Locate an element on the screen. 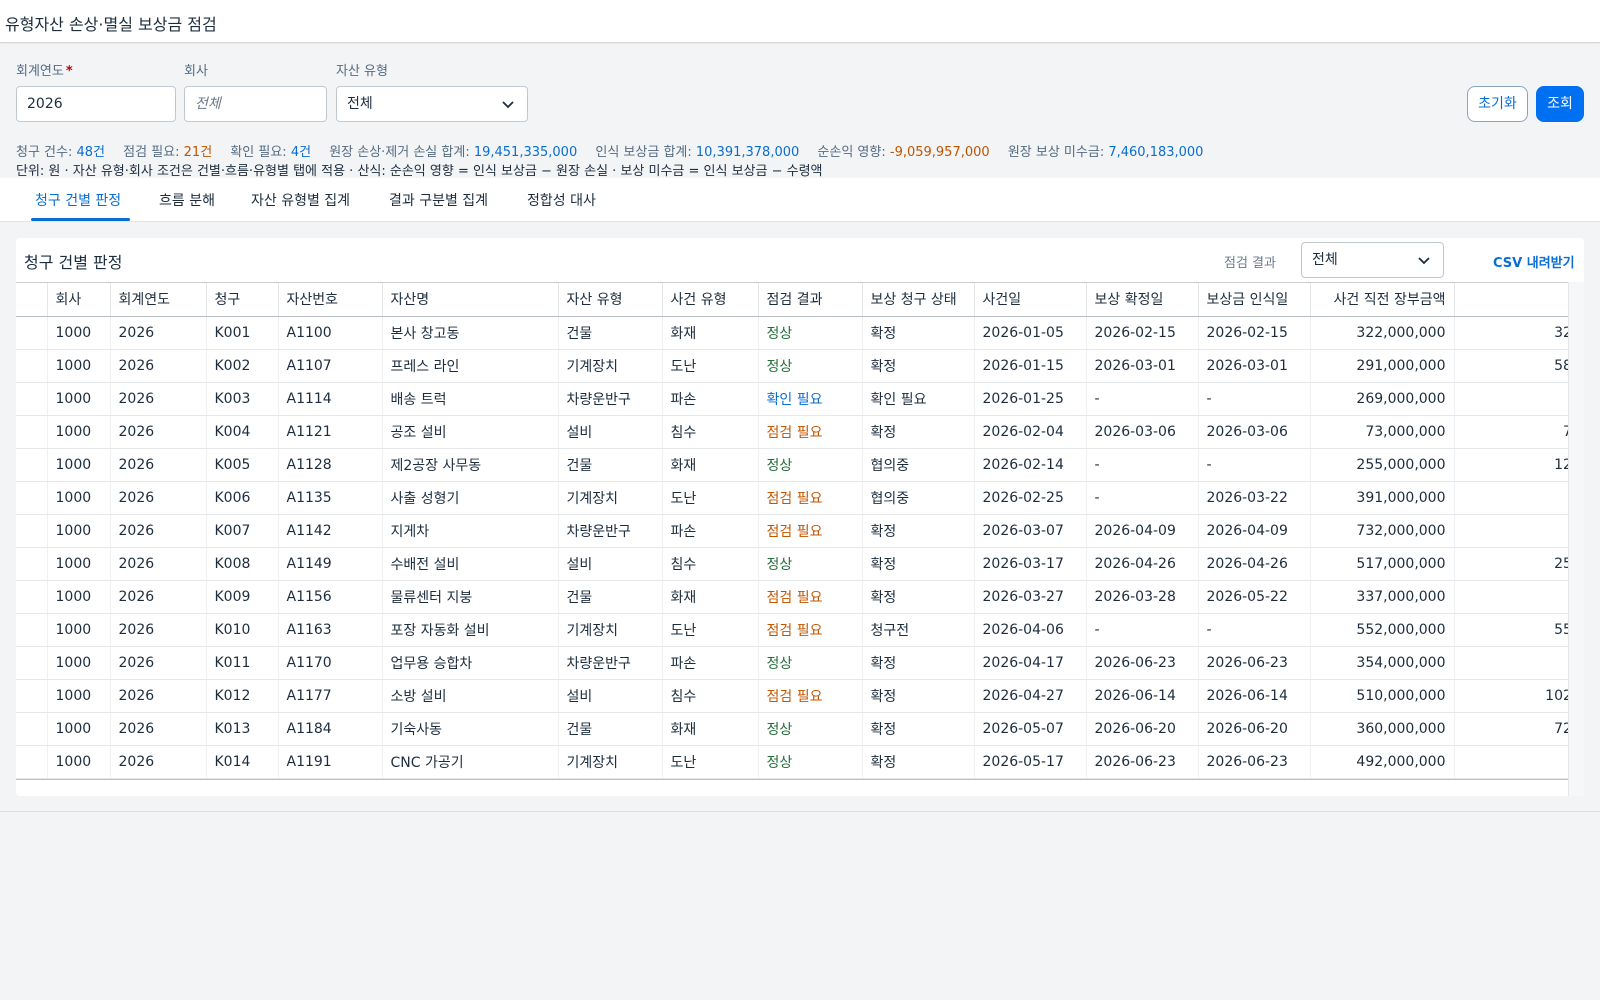 Image resolution: width=1600 pixels, height=1000 pixels. cell-event-date-col: 2026-03-07 is located at coordinates (1030, 531).